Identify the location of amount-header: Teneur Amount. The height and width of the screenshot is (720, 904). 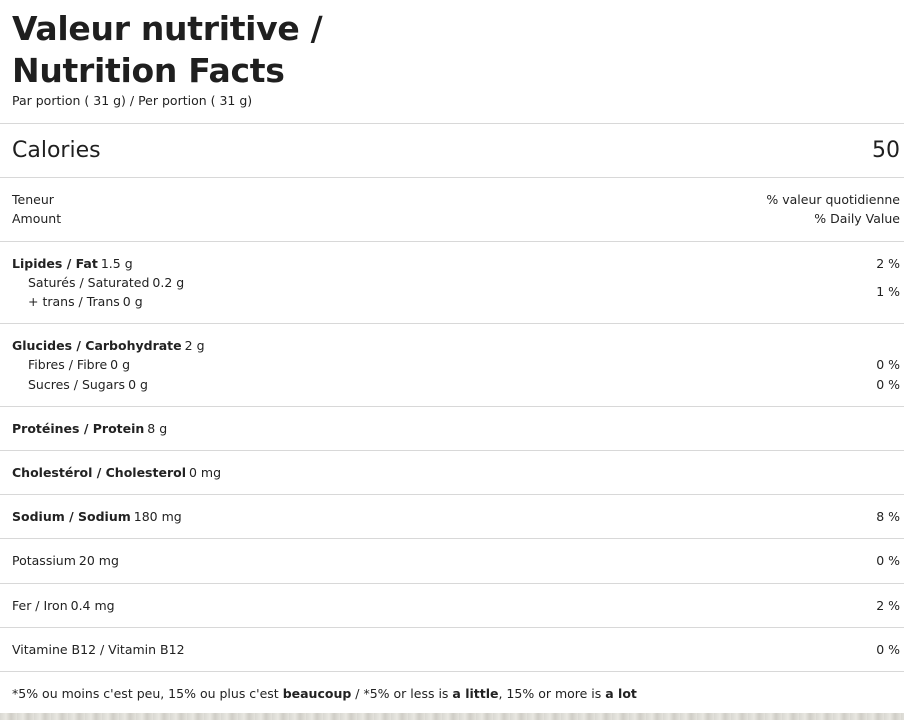
(36, 209).